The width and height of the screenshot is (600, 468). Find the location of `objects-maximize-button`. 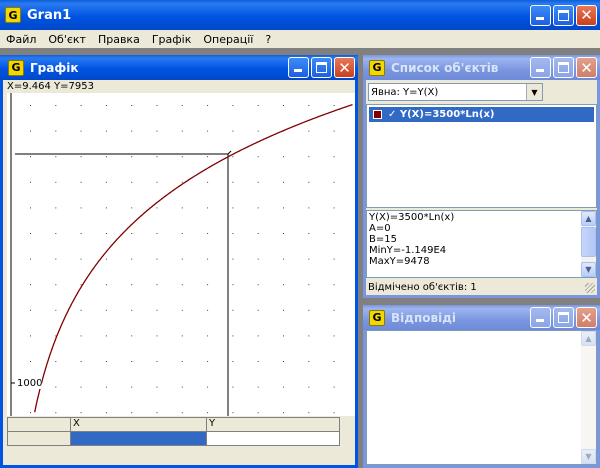

objects-maximize-button is located at coordinates (563, 67).